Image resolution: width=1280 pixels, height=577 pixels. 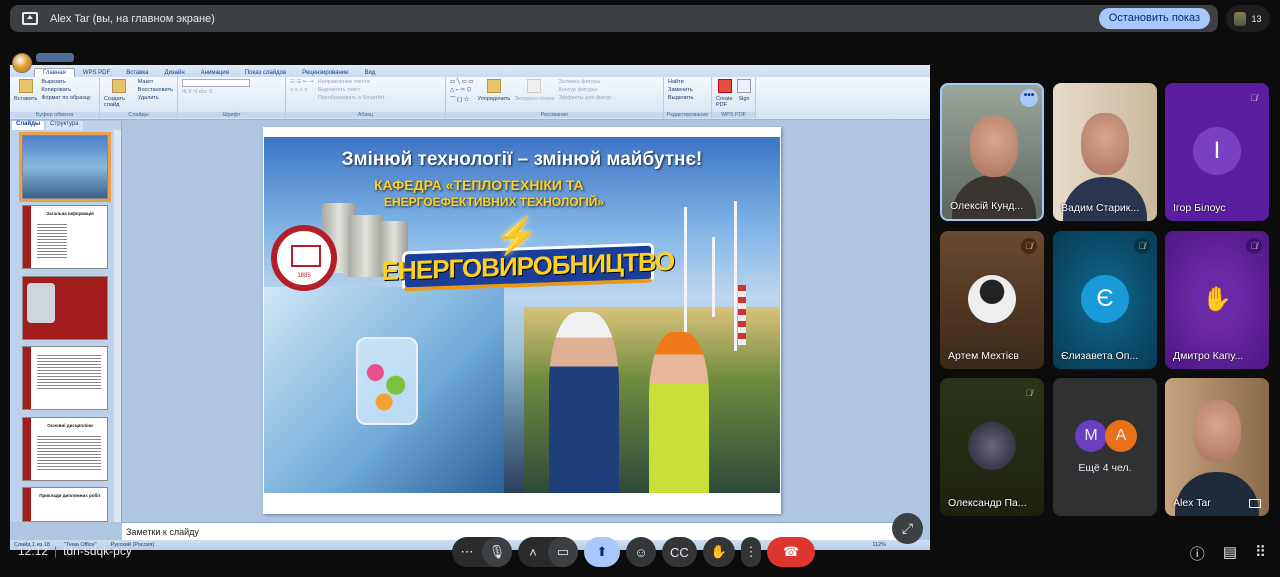 I want to click on arrange-button: Упорядочить, so click(x=494, y=99).